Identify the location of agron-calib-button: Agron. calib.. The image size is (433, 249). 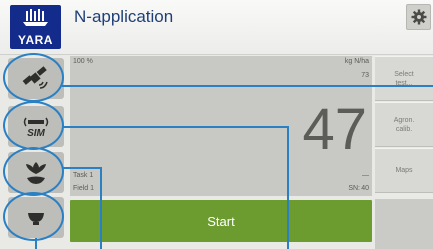
(404, 124).